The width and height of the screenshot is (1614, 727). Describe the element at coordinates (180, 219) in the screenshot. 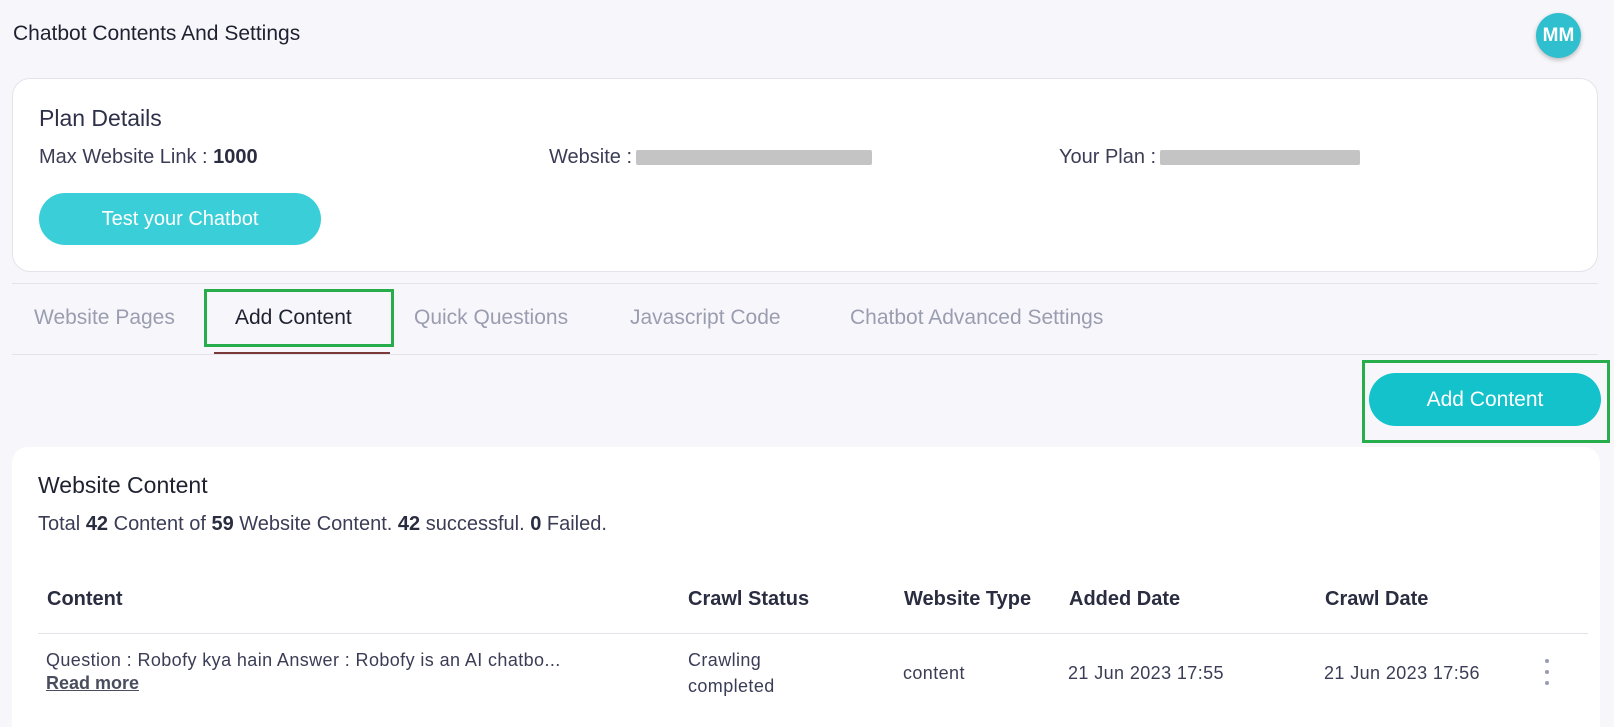

I see `test-chatbot-button: Test your Chatbot` at that location.